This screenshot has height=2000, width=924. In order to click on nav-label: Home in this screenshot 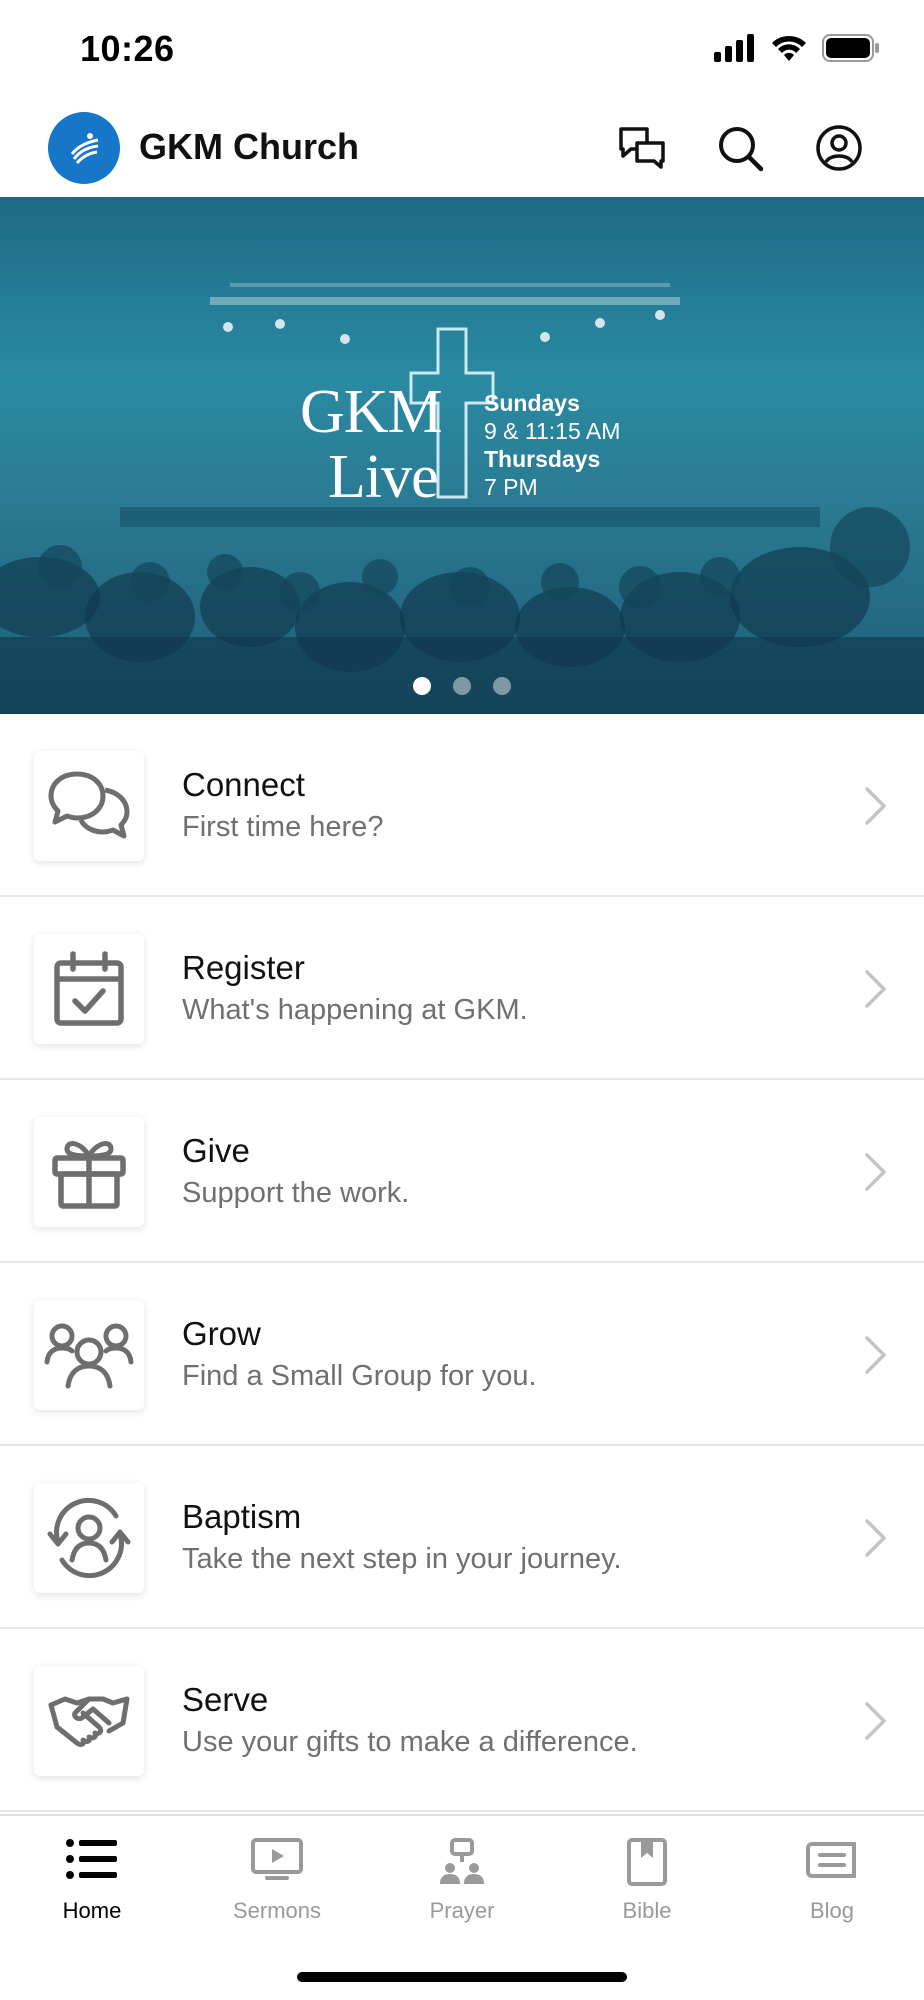, I will do `click(92, 1910)`.